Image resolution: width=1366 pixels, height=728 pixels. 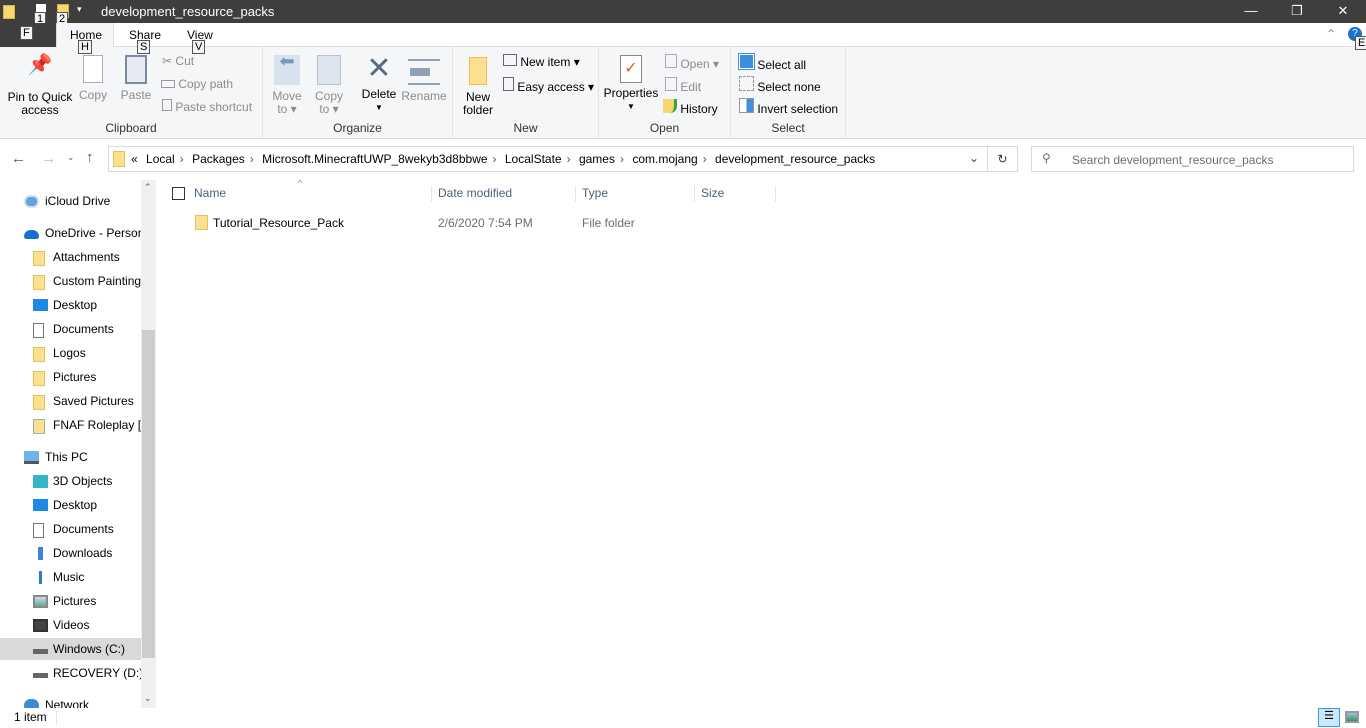 I want to click on delete-dropdown-icon: ▼, so click(x=379, y=107).